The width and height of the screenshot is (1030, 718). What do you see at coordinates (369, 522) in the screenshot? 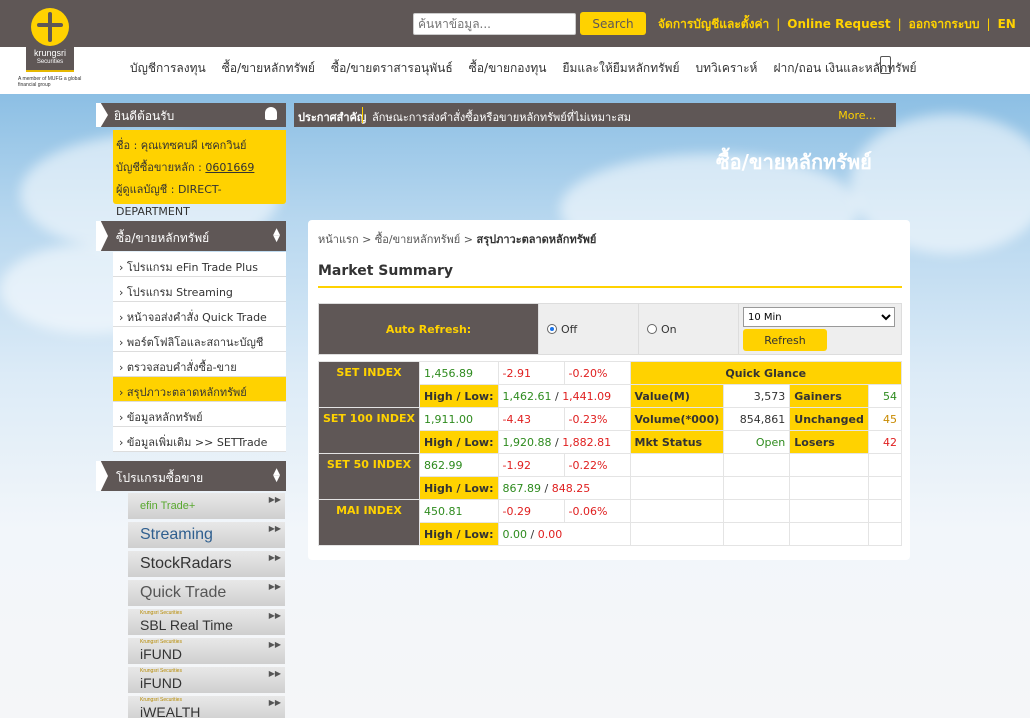
I see `index-name: MAI INDEX` at bounding box center [369, 522].